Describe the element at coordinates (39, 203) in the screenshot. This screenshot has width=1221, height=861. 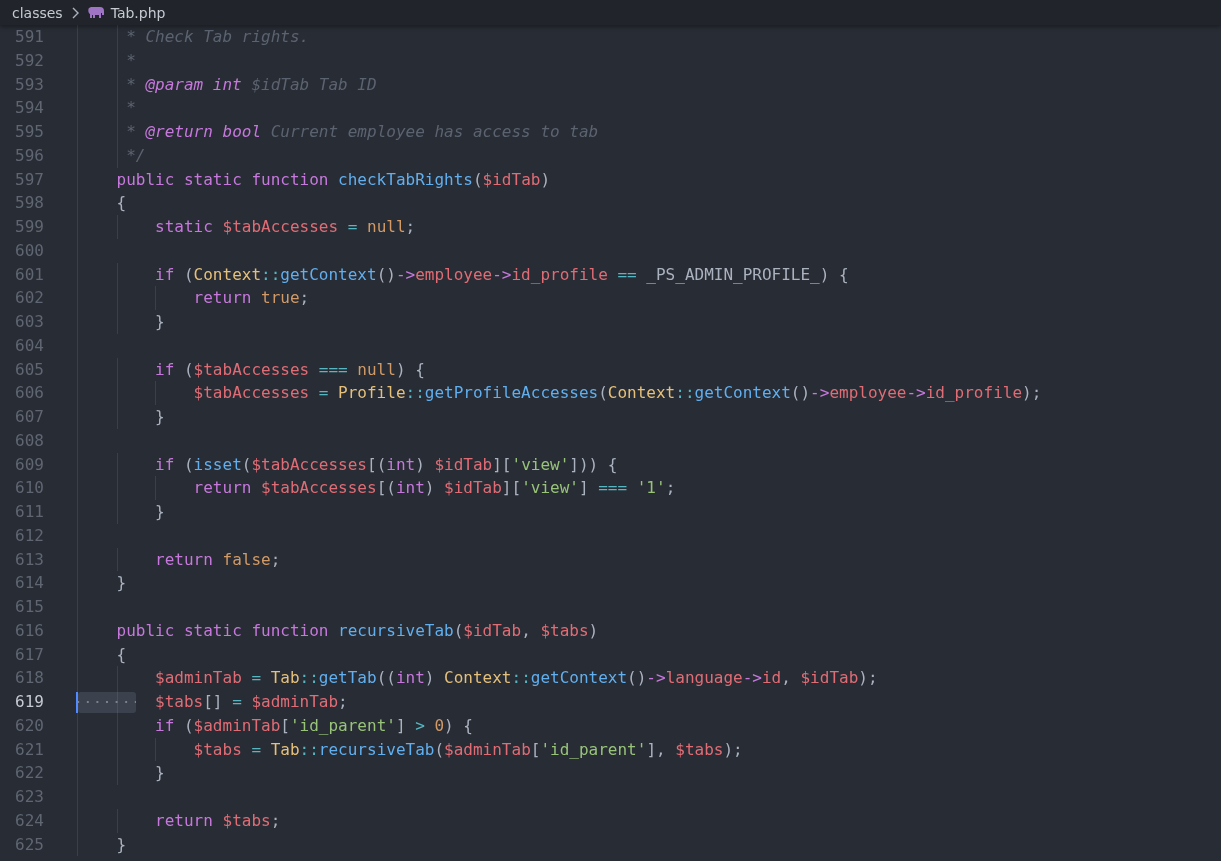
I see `line-number: 598` at that location.